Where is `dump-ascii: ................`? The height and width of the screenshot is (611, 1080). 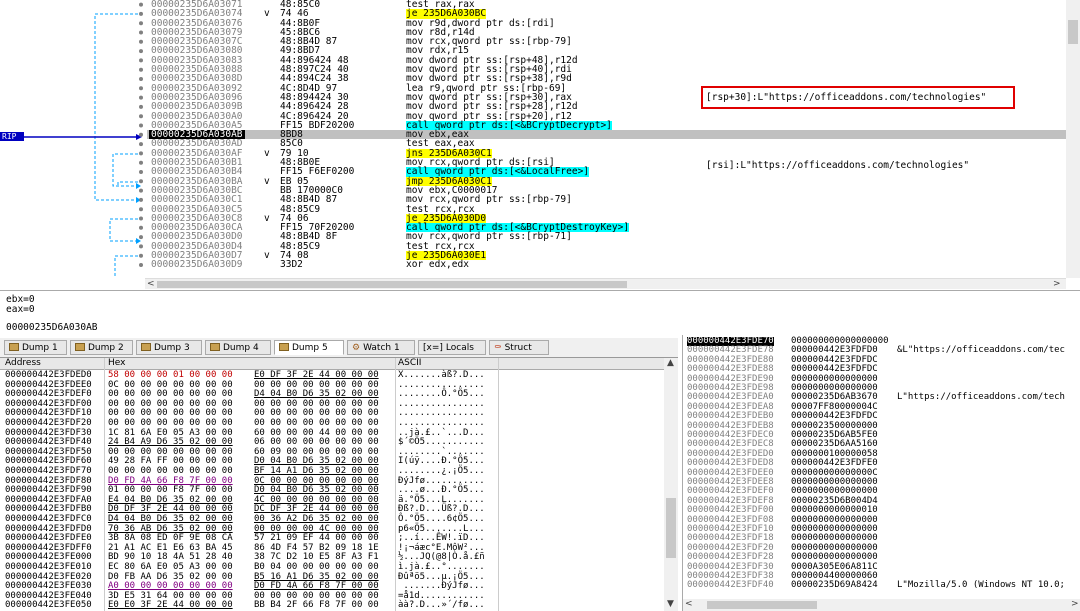
dump-ascii: ................ is located at coordinates (441, 423).